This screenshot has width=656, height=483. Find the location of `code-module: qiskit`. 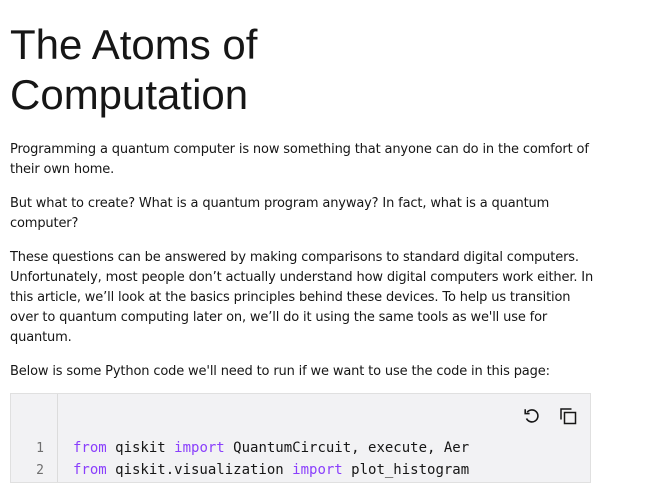

code-module: qiskit is located at coordinates (140, 448).